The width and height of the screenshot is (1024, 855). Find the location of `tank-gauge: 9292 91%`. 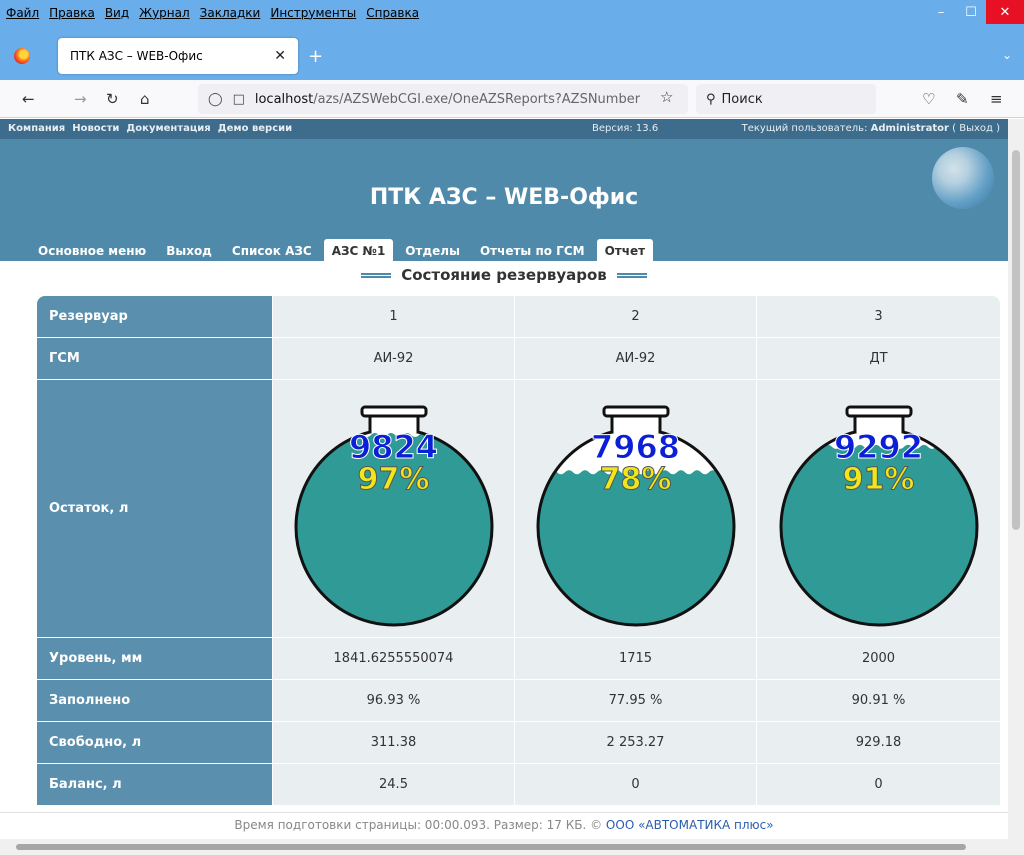

tank-gauge: 9292 91% is located at coordinates (879, 509).